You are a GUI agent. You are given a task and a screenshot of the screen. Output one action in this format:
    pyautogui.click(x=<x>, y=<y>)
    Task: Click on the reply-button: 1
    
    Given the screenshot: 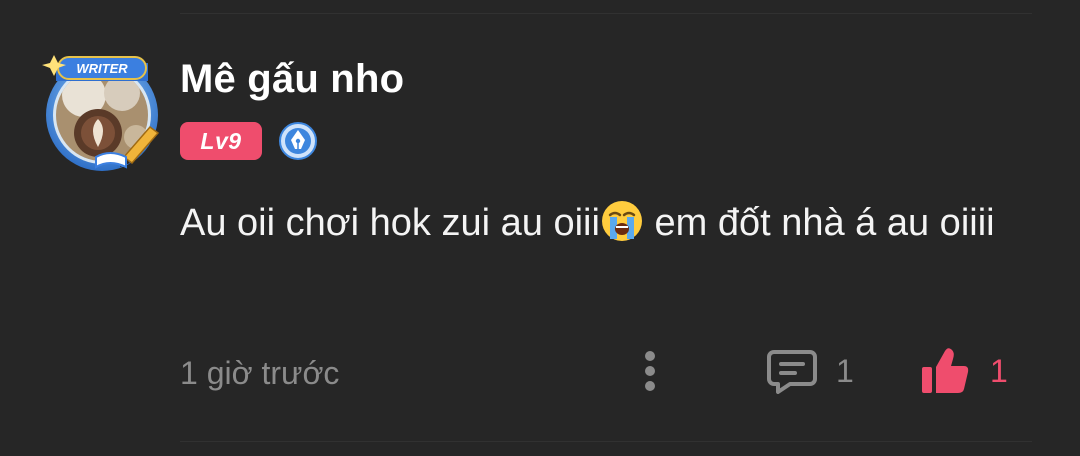 What is the action you would take?
    pyautogui.click(x=810, y=371)
    